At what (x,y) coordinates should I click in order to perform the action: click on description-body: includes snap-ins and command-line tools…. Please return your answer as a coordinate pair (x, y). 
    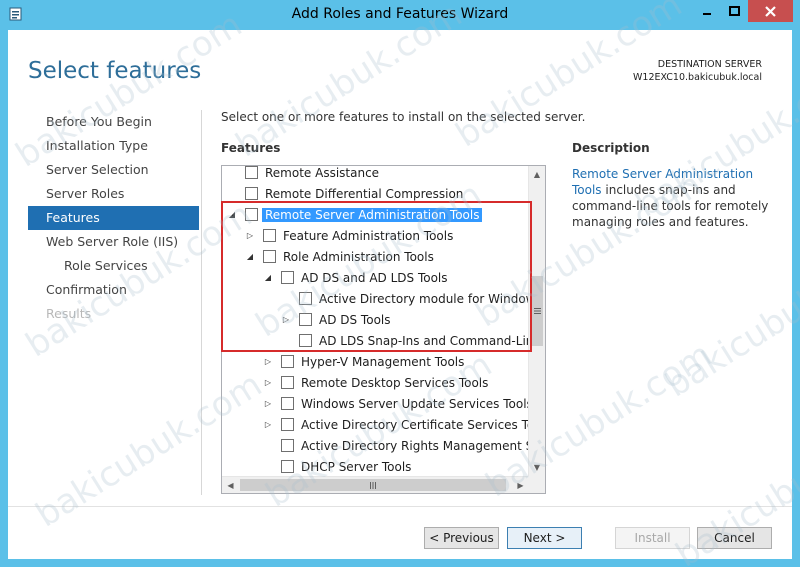
    Looking at the image, I should click on (670, 206).